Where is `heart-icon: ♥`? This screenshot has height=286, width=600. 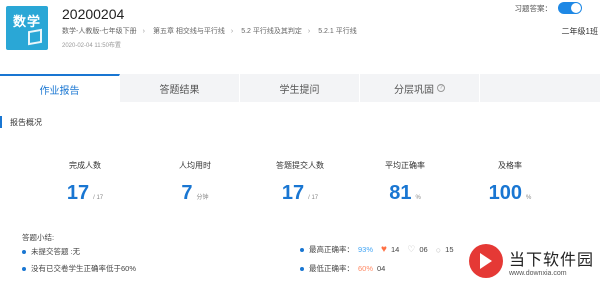
heart-icon: ♥ is located at coordinates (384, 249).